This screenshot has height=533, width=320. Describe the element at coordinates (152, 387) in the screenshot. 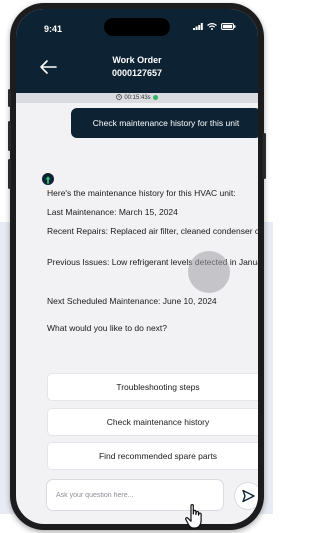

I see `option-troubleshooting-steps: Troubleshooting steps` at that location.